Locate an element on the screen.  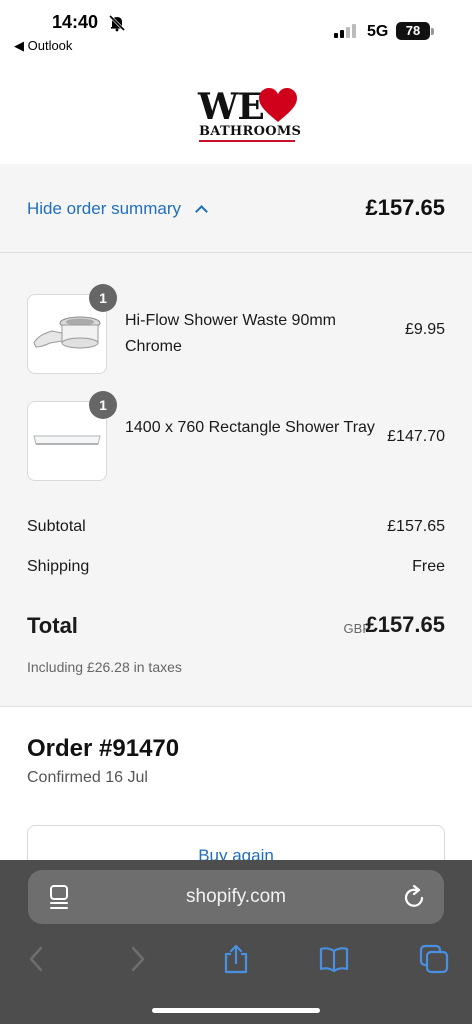
summary-total: £157.65 is located at coordinates (405, 207).